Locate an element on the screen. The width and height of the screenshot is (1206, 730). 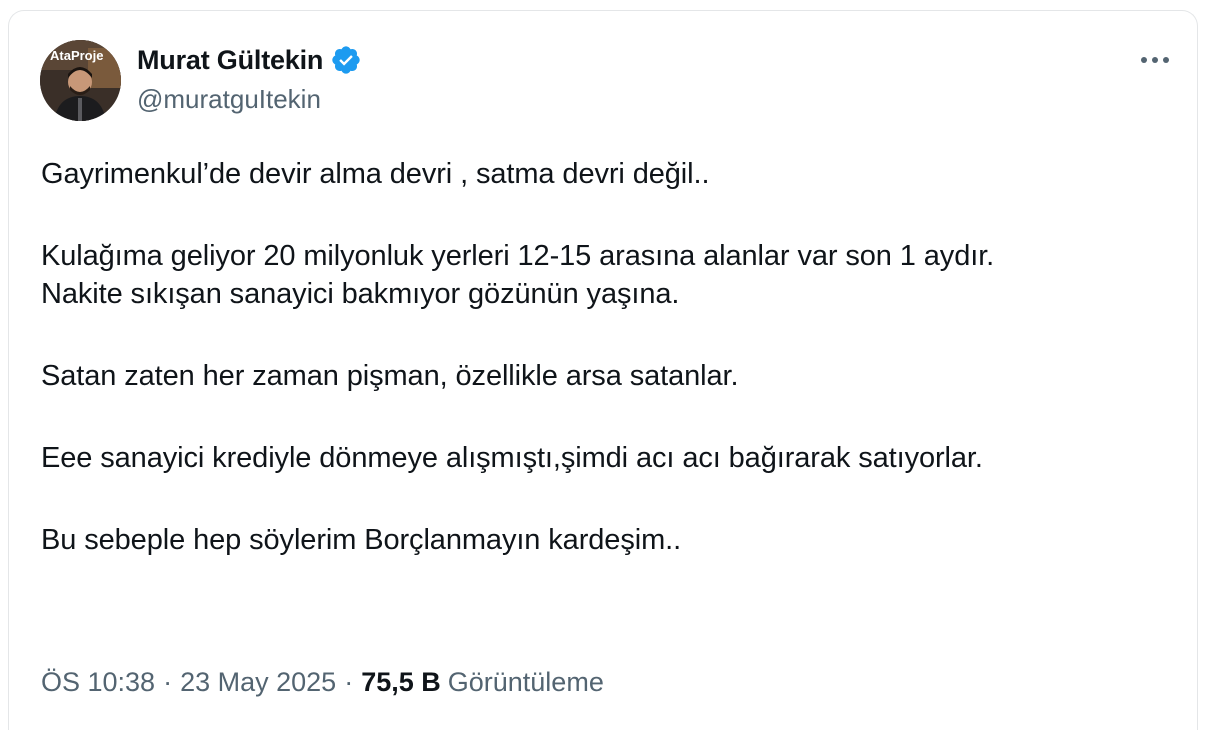
avatar: AtaProje is located at coordinates (80, 80).